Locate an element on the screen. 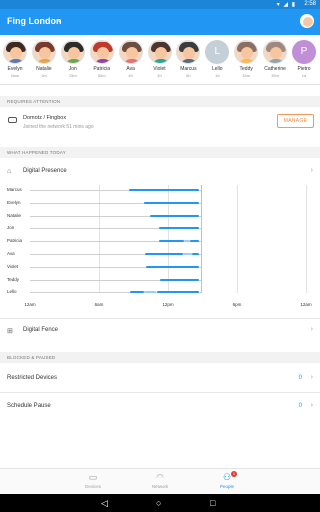 The width and height of the screenshot is (320, 512). fence-icon: ⊞ is located at coordinates (10, 331).